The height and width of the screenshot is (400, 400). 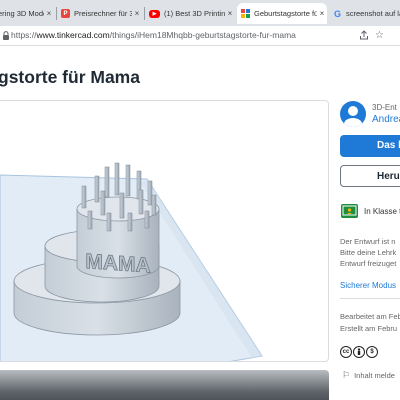 What do you see at coordinates (285, 13) in the screenshot?
I see `tab-title: Geburtstagstorte für M` at bounding box center [285, 13].